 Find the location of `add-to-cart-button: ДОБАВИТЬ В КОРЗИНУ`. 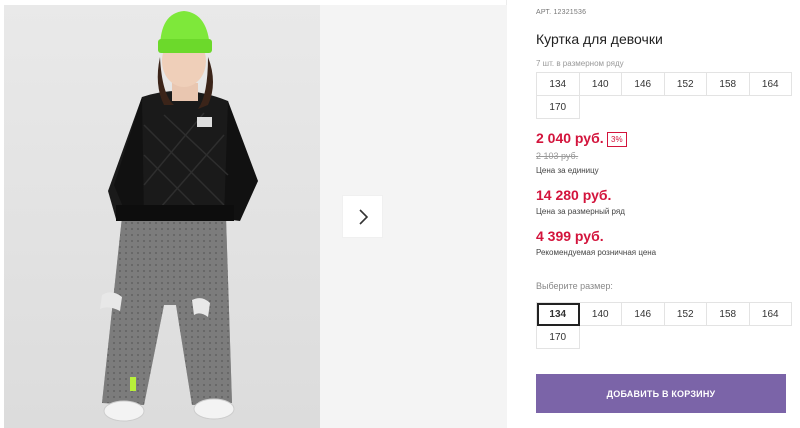

add-to-cart-button: ДОБАВИТЬ В КОРЗИНУ is located at coordinates (661, 393).